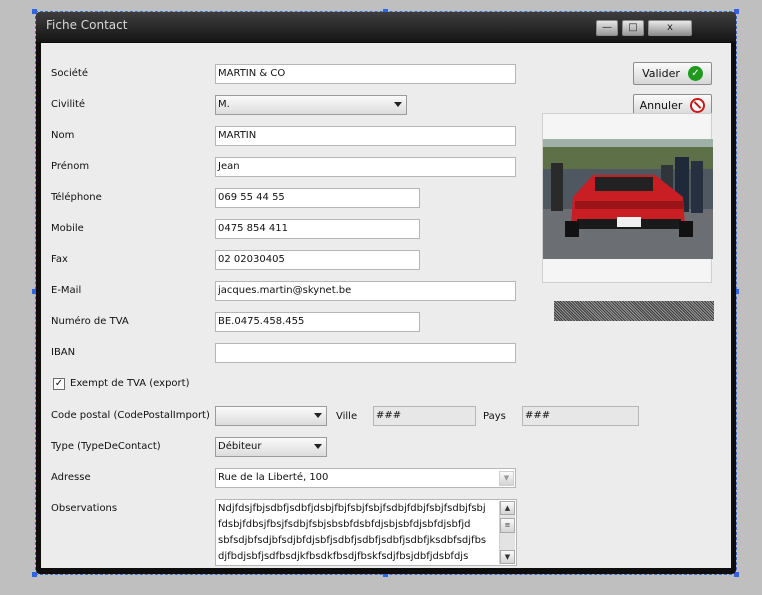  Describe the element at coordinates (506, 478) in the screenshot. I see `adresse-scroll-button: ▼` at that location.